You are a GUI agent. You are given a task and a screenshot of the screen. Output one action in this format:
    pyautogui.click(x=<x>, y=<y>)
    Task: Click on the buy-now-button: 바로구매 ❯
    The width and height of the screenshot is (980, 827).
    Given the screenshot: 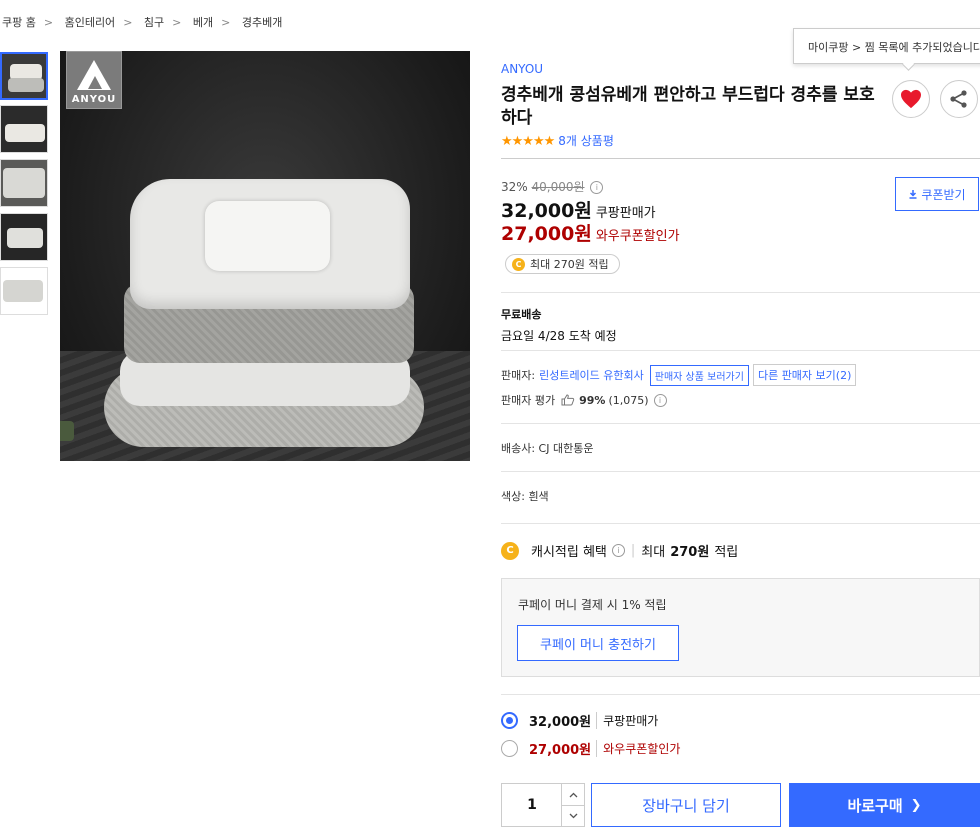 What is the action you would take?
    pyautogui.click(x=884, y=805)
    